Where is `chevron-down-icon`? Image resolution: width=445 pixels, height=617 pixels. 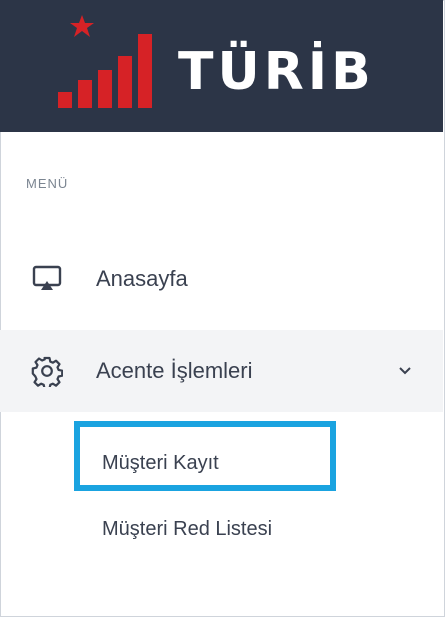
chevron-down-icon is located at coordinates (405, 371).